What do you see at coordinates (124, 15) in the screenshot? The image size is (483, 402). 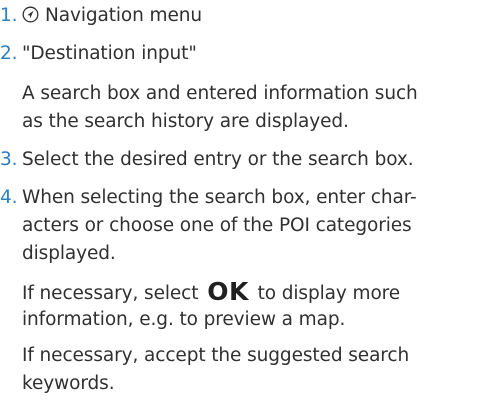 I see `step-1-label: Navigation menu` at bounding box center [124, 15].